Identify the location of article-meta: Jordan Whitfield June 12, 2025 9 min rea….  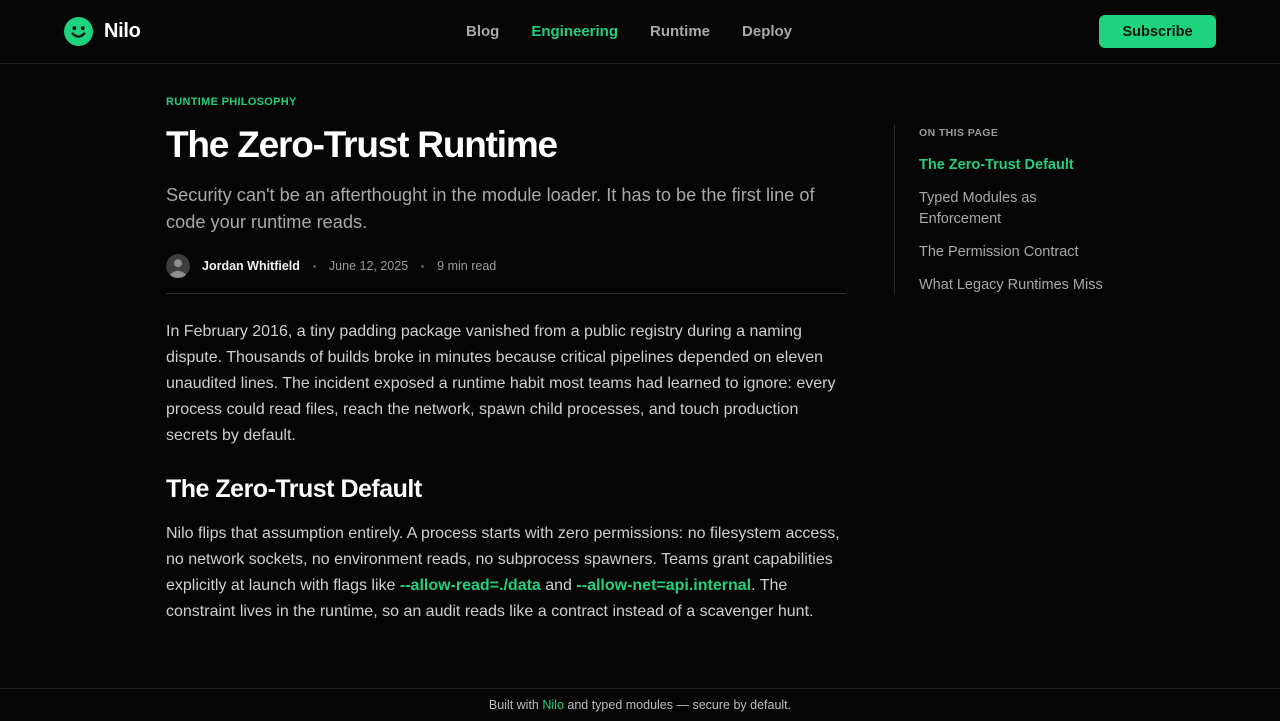
(506, 266).